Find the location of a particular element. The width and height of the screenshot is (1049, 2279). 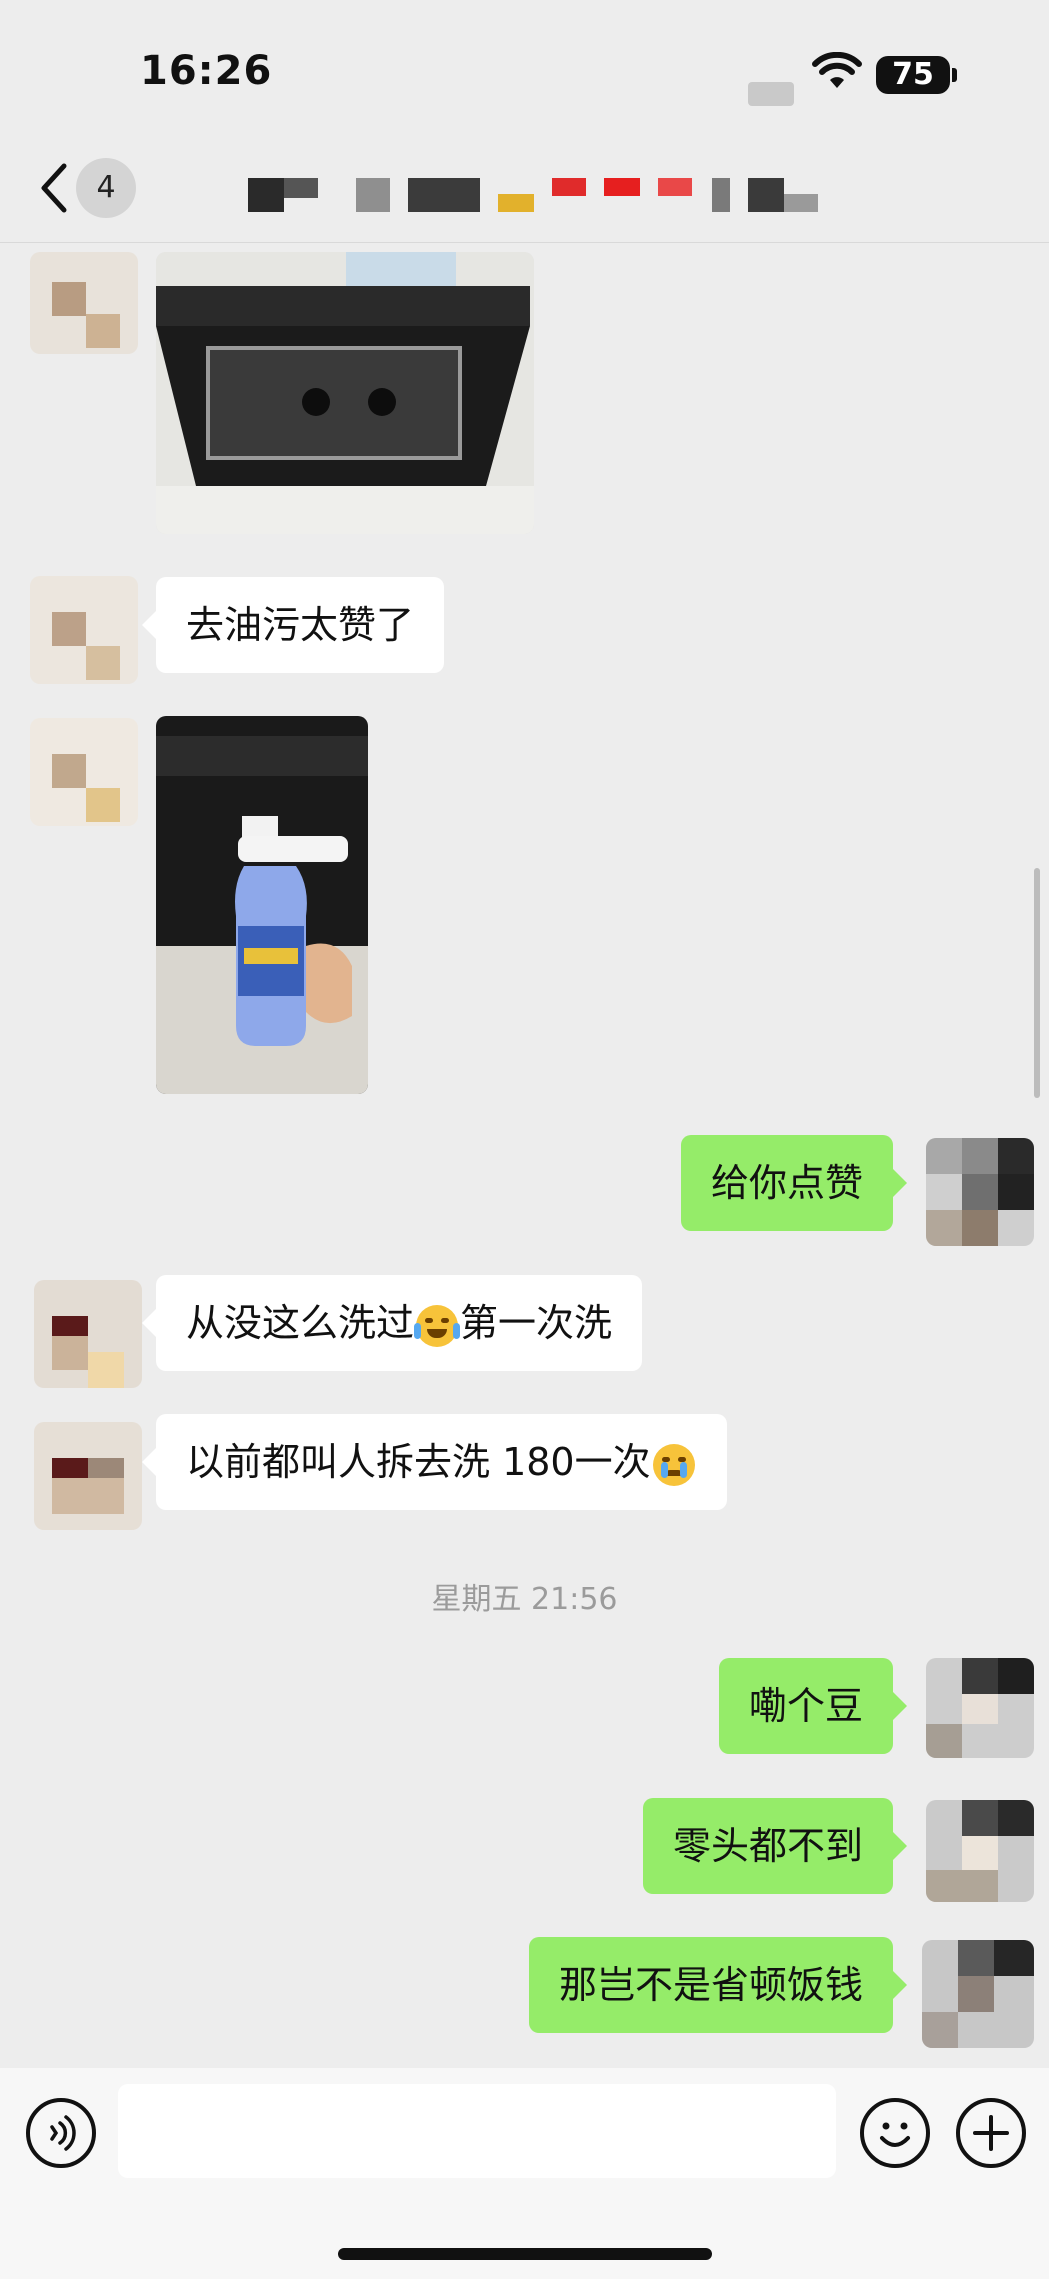

message-bubble: 去油污太赞了 is located at coordinates (293, 625).